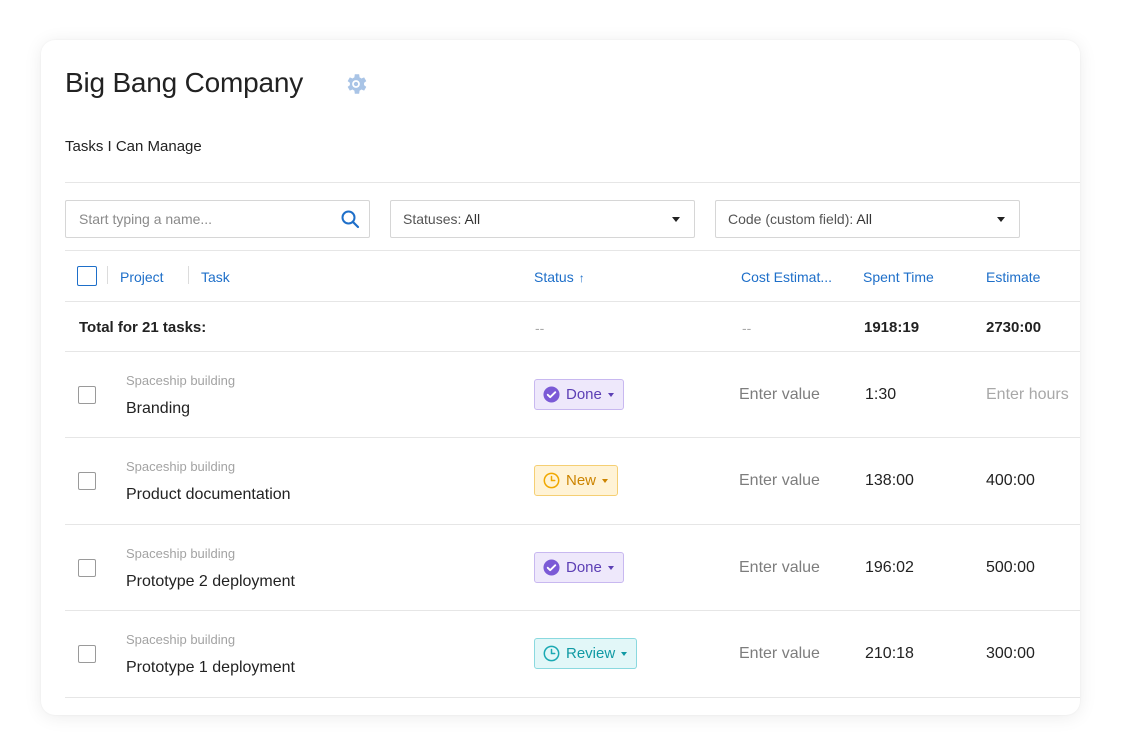  Describe the element at coordinates (158, 409) in the screenshot. I see `row-task: Branding` at that location.